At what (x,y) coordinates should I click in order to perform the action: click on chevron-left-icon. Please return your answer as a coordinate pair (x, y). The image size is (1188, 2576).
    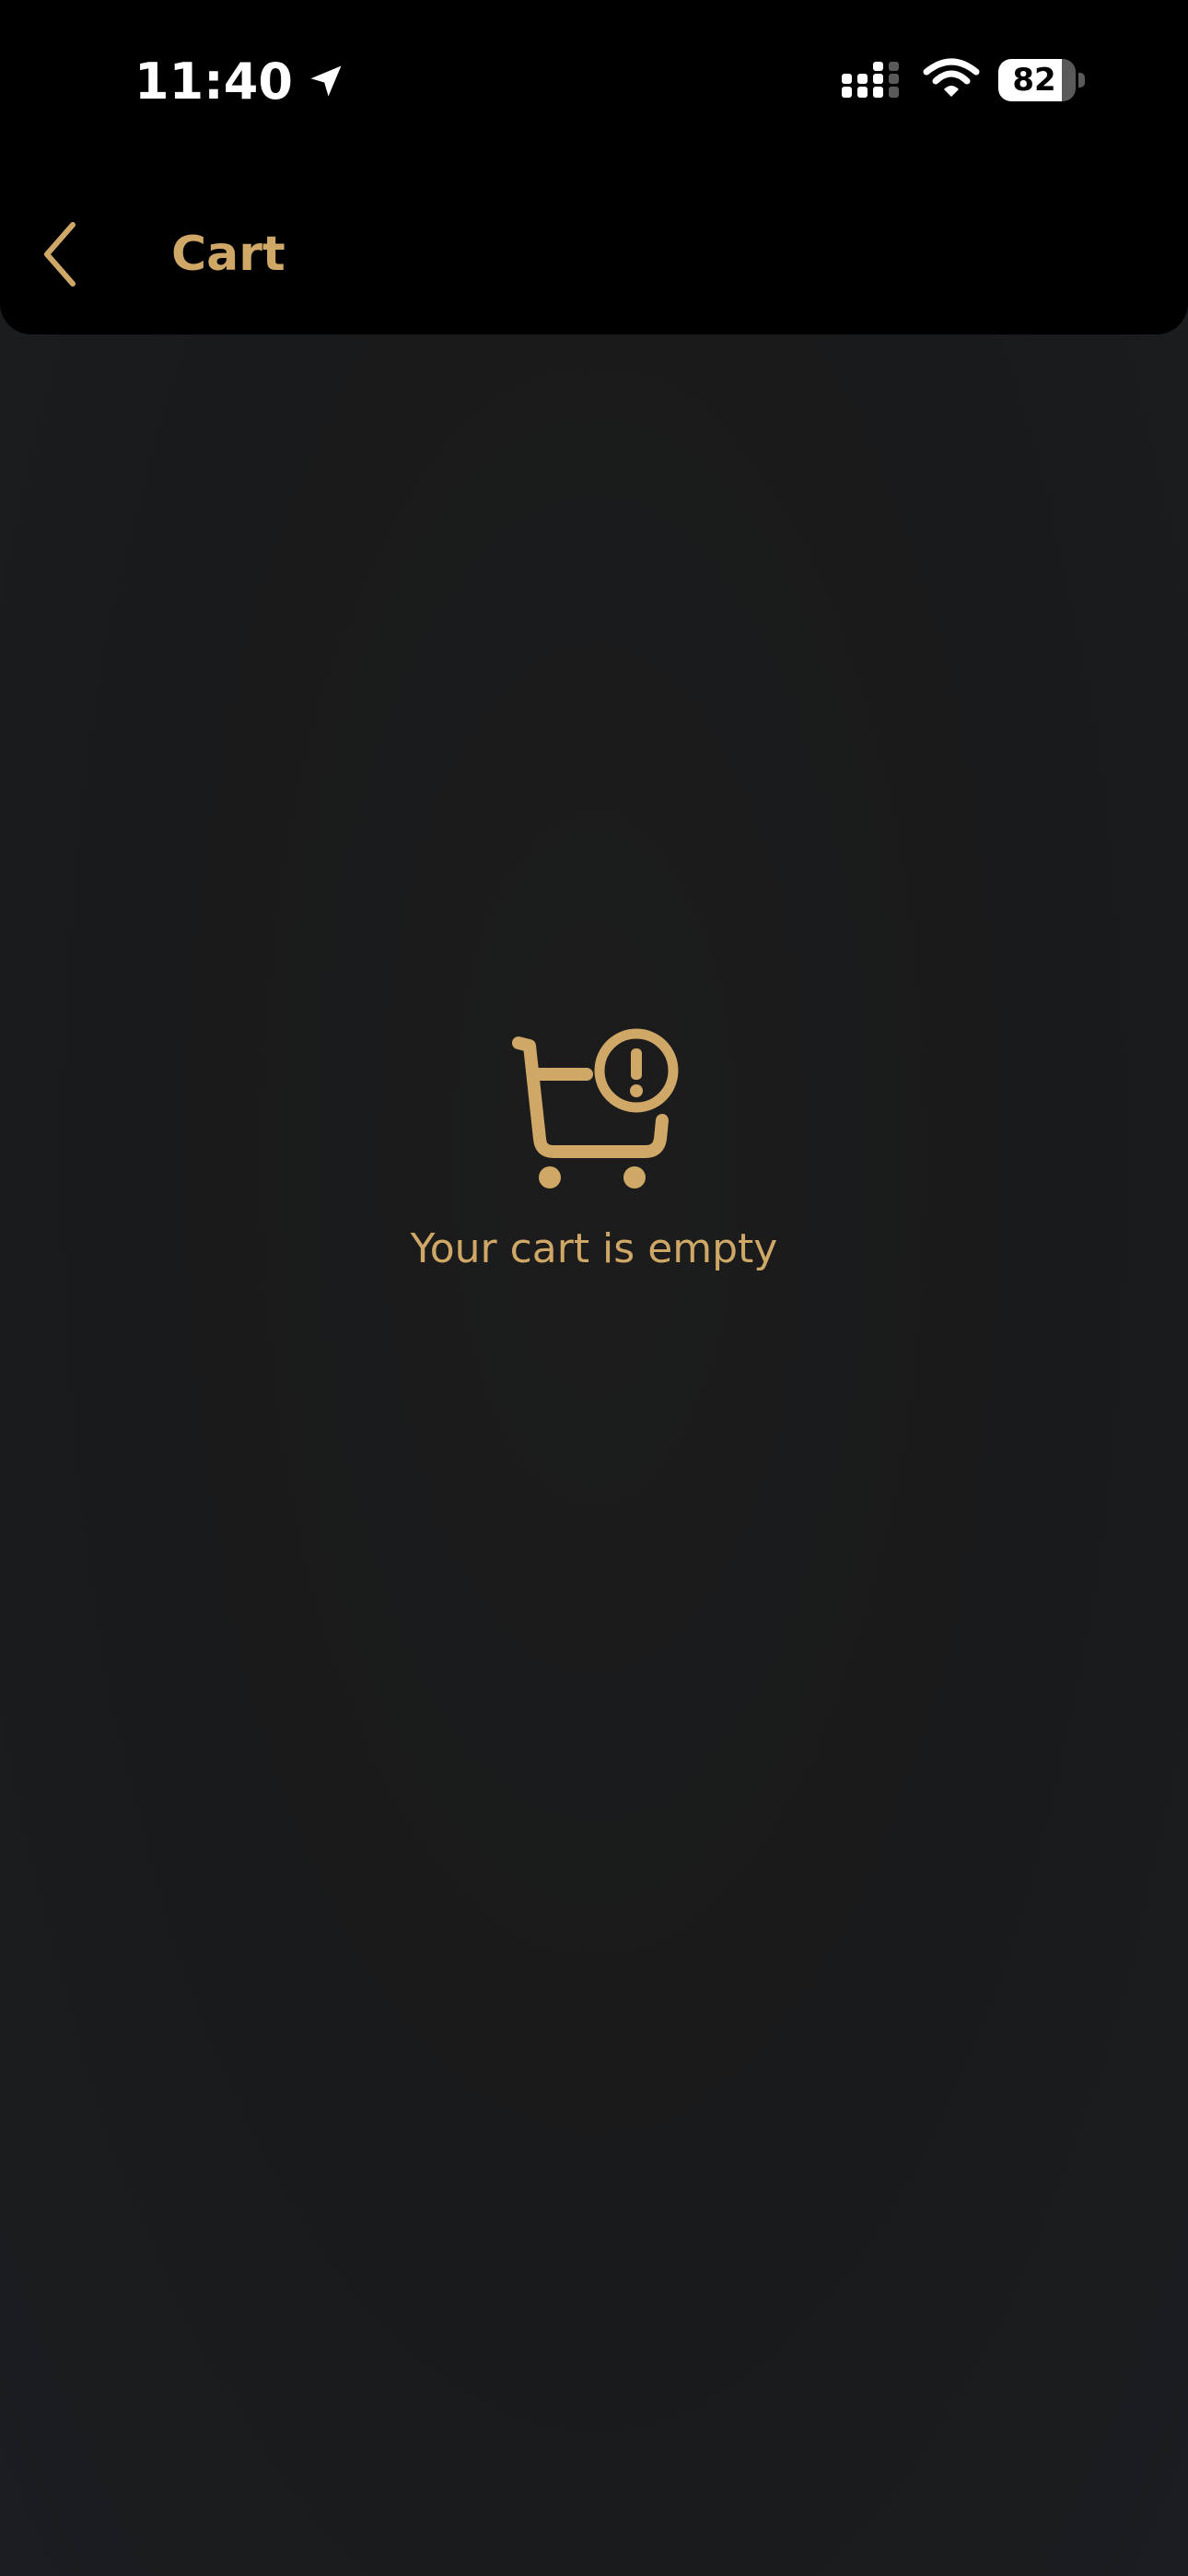
    Looking at the image, I should click on (60, 255).